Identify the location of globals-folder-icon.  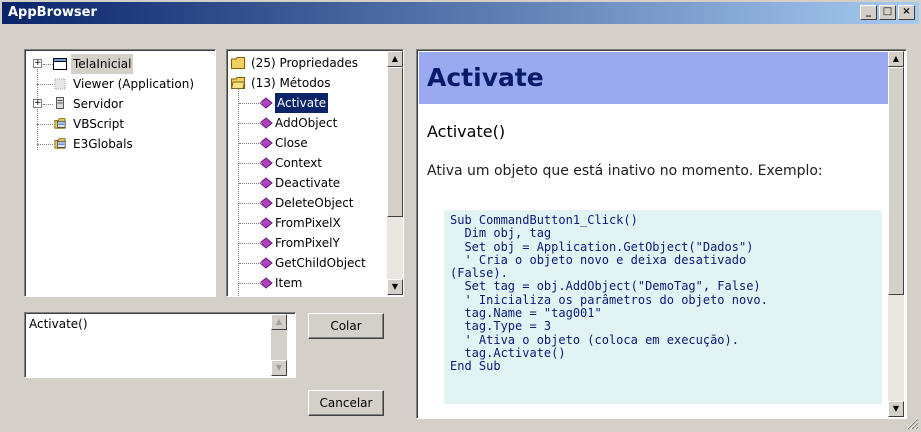
(60, 143).